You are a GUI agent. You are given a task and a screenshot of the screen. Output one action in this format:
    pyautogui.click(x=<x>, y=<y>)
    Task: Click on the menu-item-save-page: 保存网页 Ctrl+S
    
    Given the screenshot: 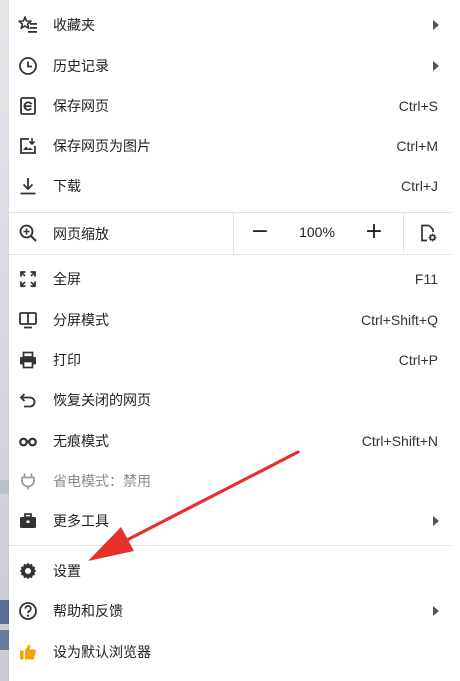 What is the action you would take?
    pyautogui.click(x=230, y=106)
    